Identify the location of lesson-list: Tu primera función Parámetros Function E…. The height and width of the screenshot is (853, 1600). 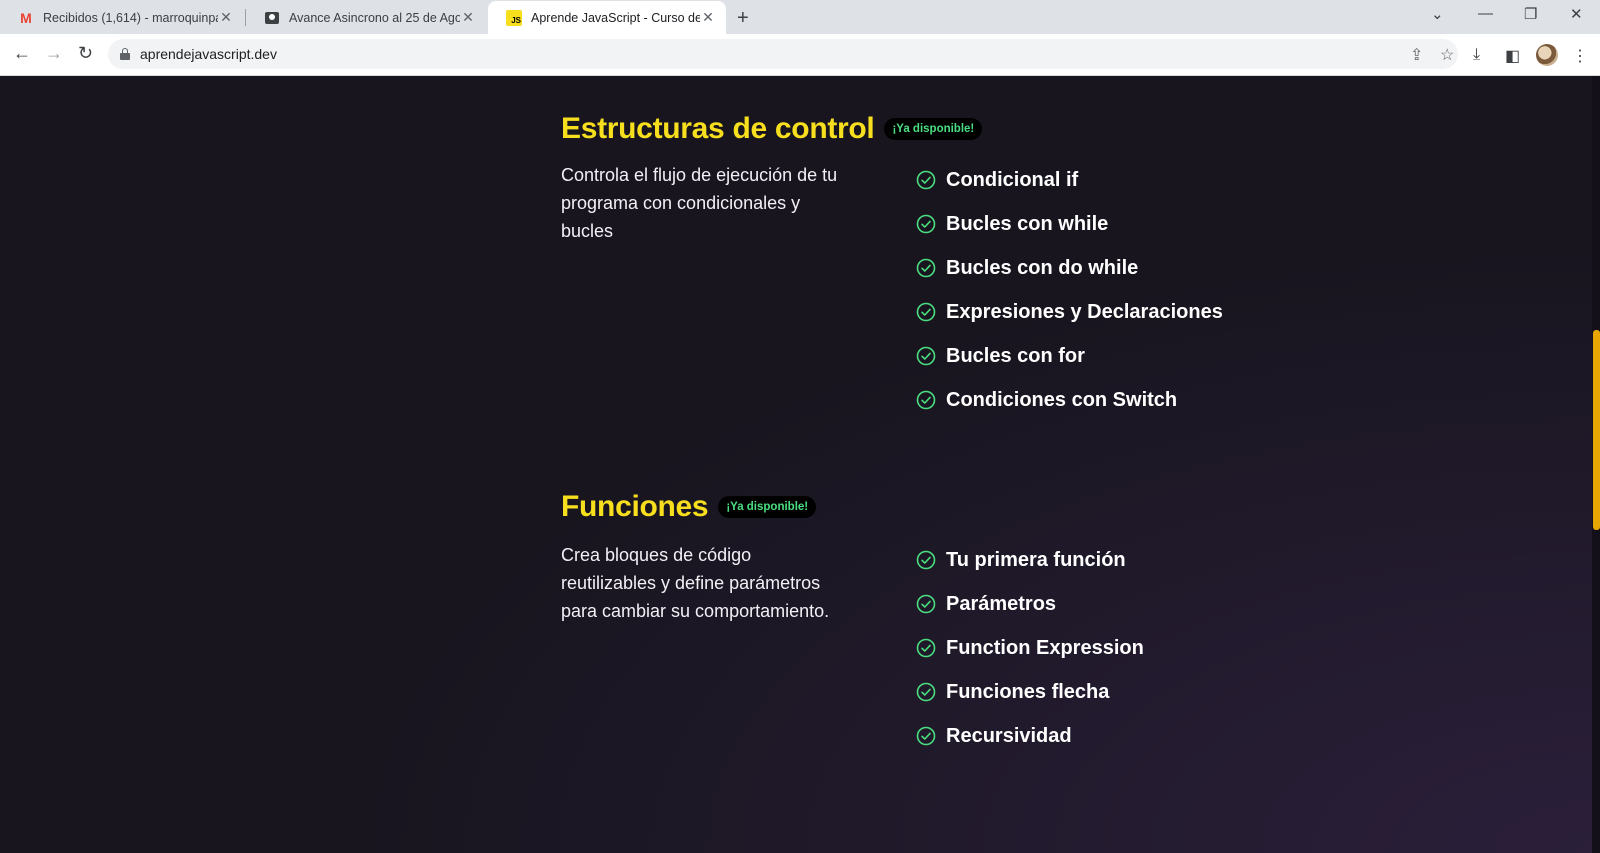
(1030, 648).